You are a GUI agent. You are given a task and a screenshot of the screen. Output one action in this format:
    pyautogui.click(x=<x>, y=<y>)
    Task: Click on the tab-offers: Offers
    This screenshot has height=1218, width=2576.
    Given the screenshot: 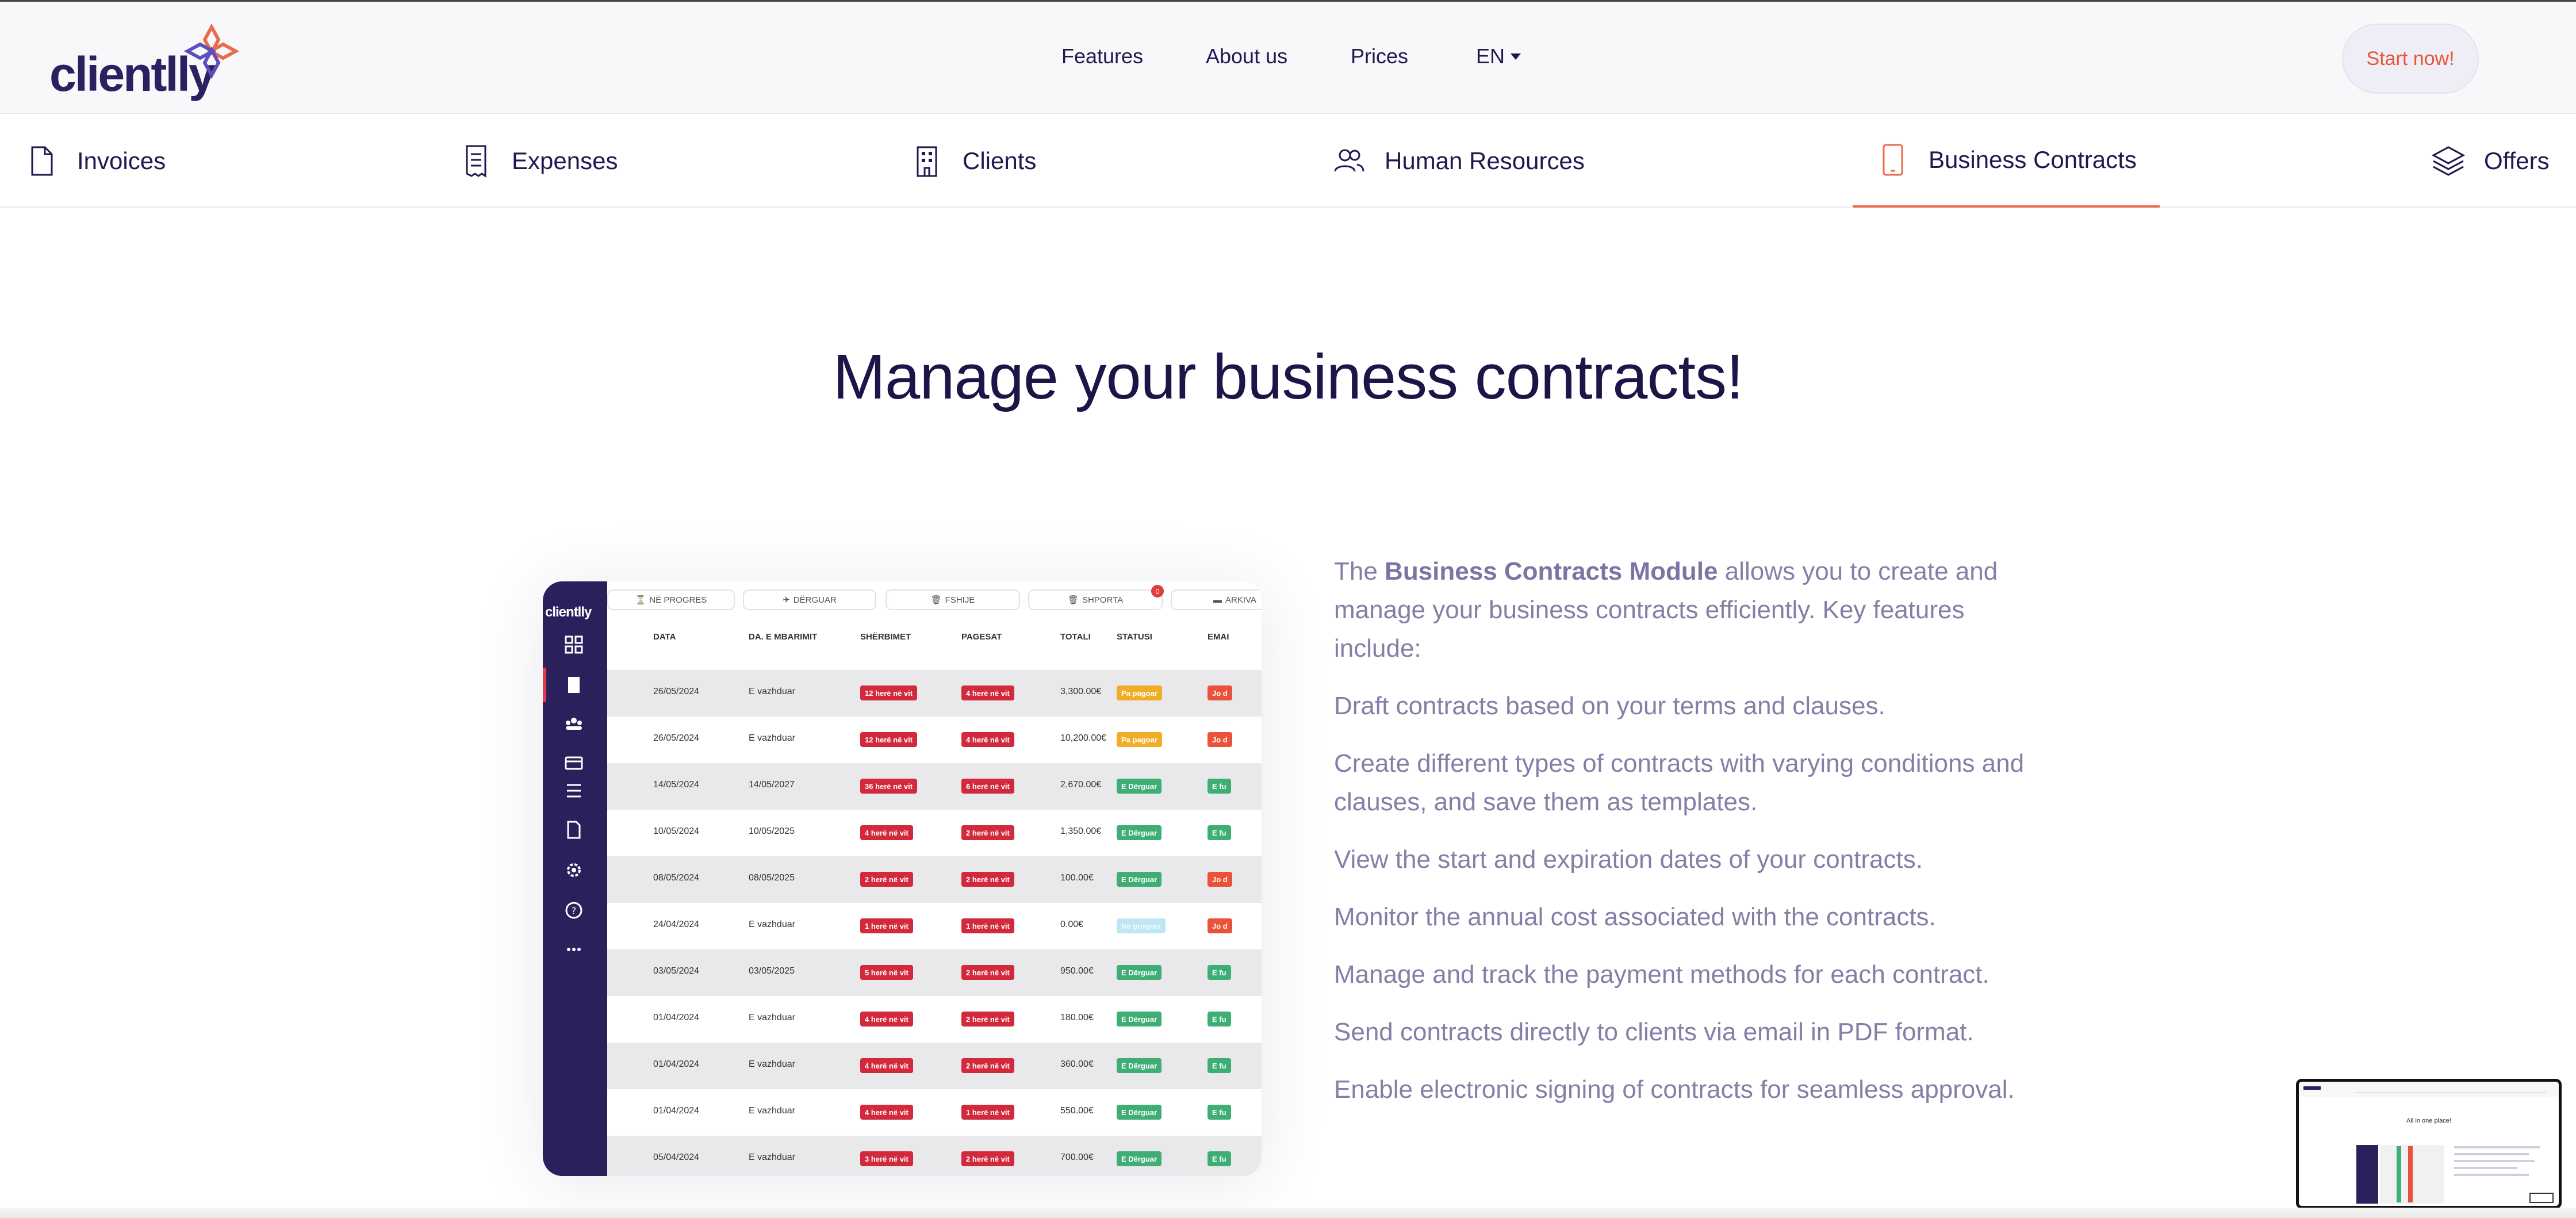 What is the action you would take?
    pyautogui.click(x=2490, y=161)
    